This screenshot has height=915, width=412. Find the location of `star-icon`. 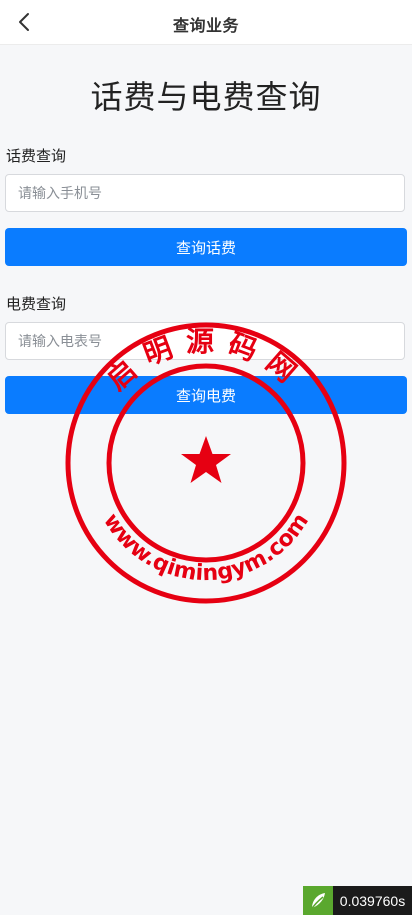

star-icon is located at coordinates (206, 459).